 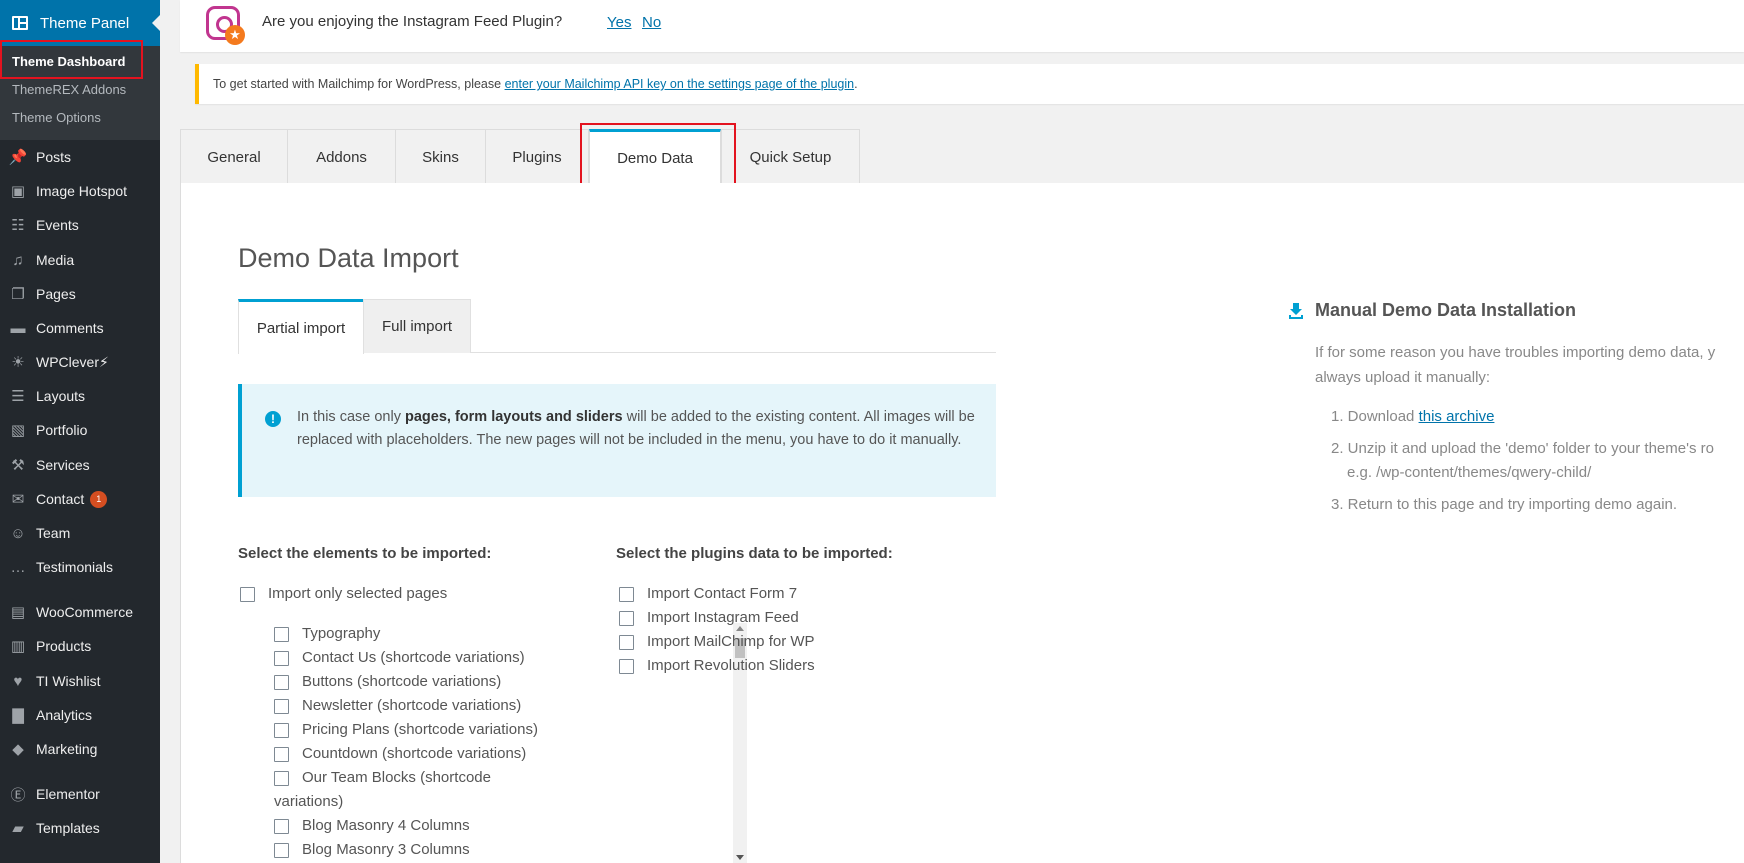 I want to click on plugin-checkbox-revolution-sliders, so click(x=626, y=666).